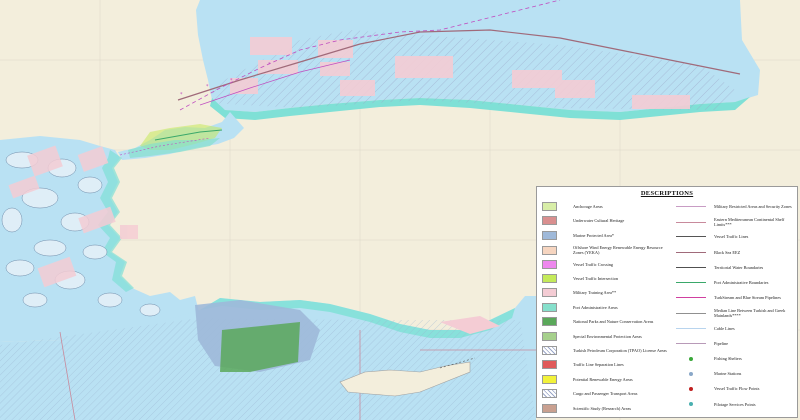 Image resolution: width=800 pixels, height=420 pixels. I want to click on legend-item: Vessel Traffic Flow Points, so click(734, 388).